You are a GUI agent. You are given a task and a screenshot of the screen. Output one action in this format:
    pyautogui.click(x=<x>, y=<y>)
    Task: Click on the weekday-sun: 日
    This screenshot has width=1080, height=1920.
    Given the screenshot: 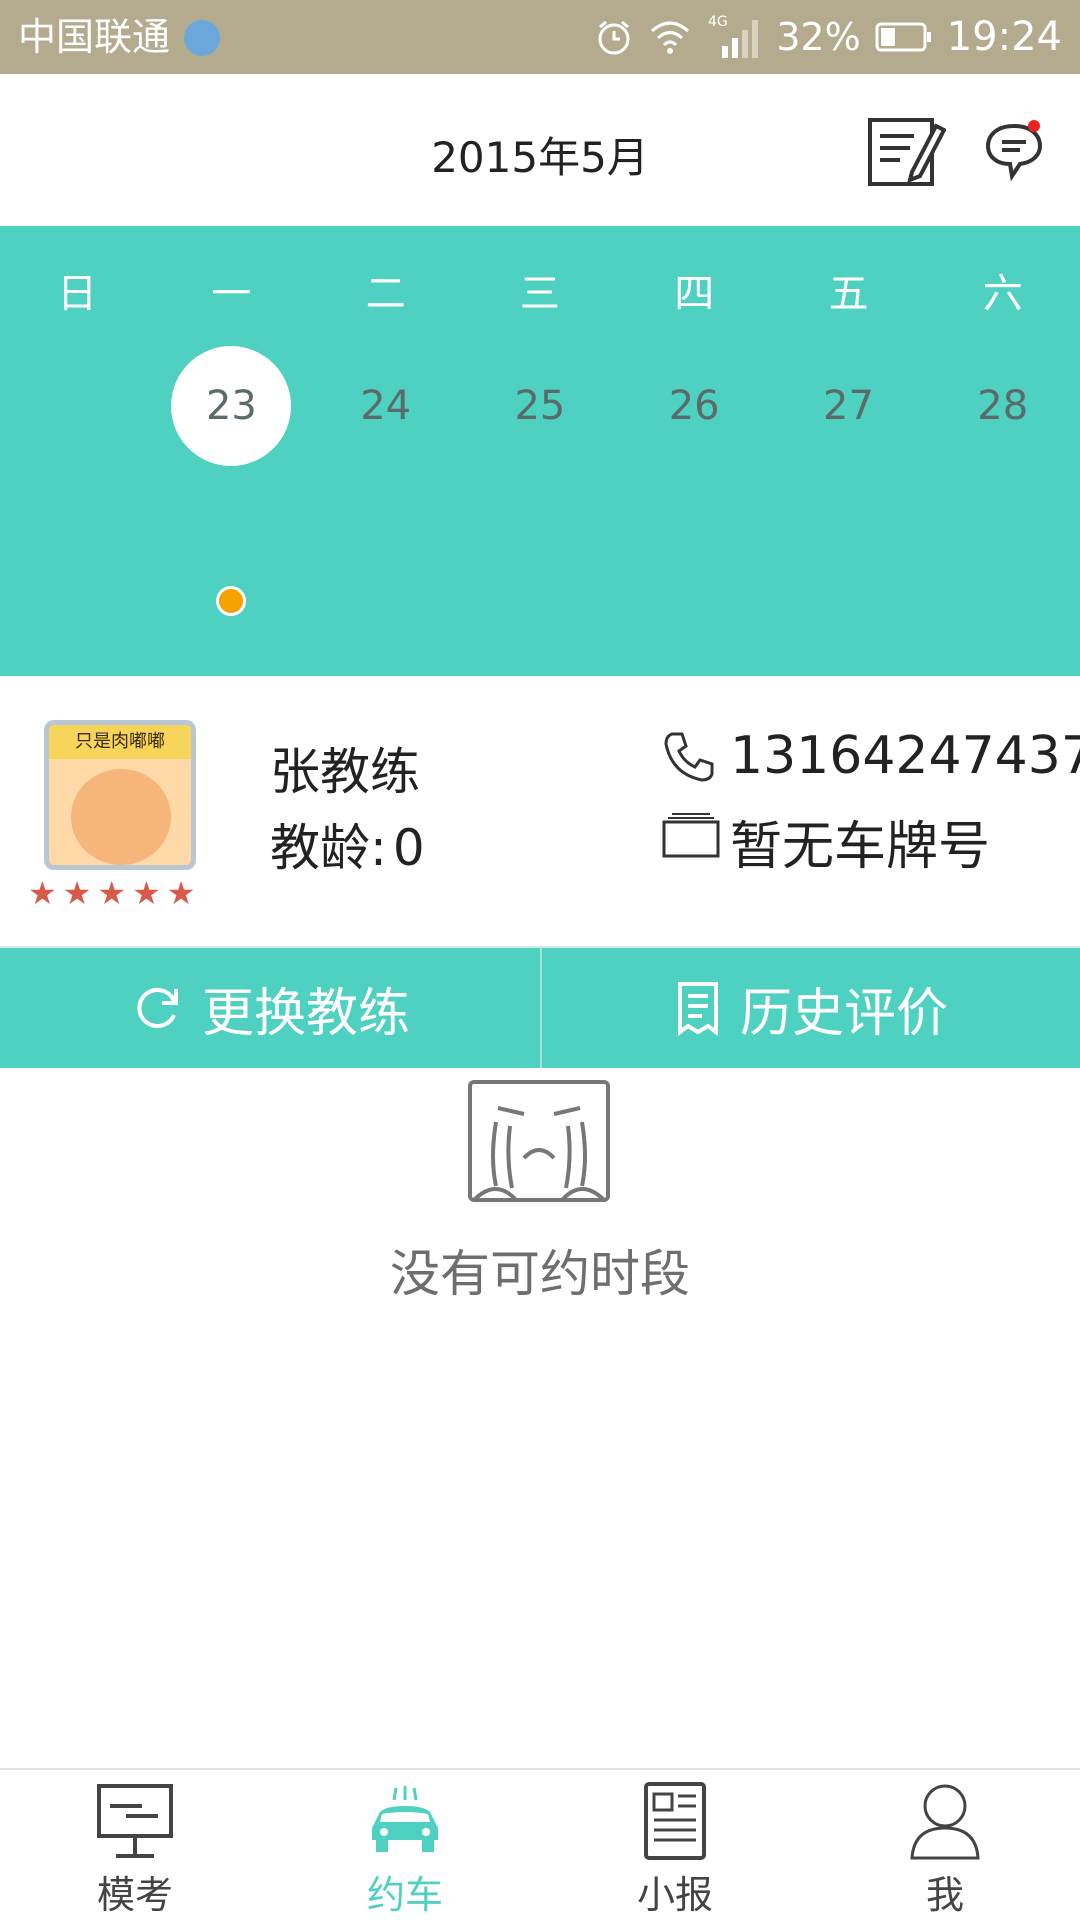 What is the action you would take?
    pyautogui.click(x=77, y=294)
    